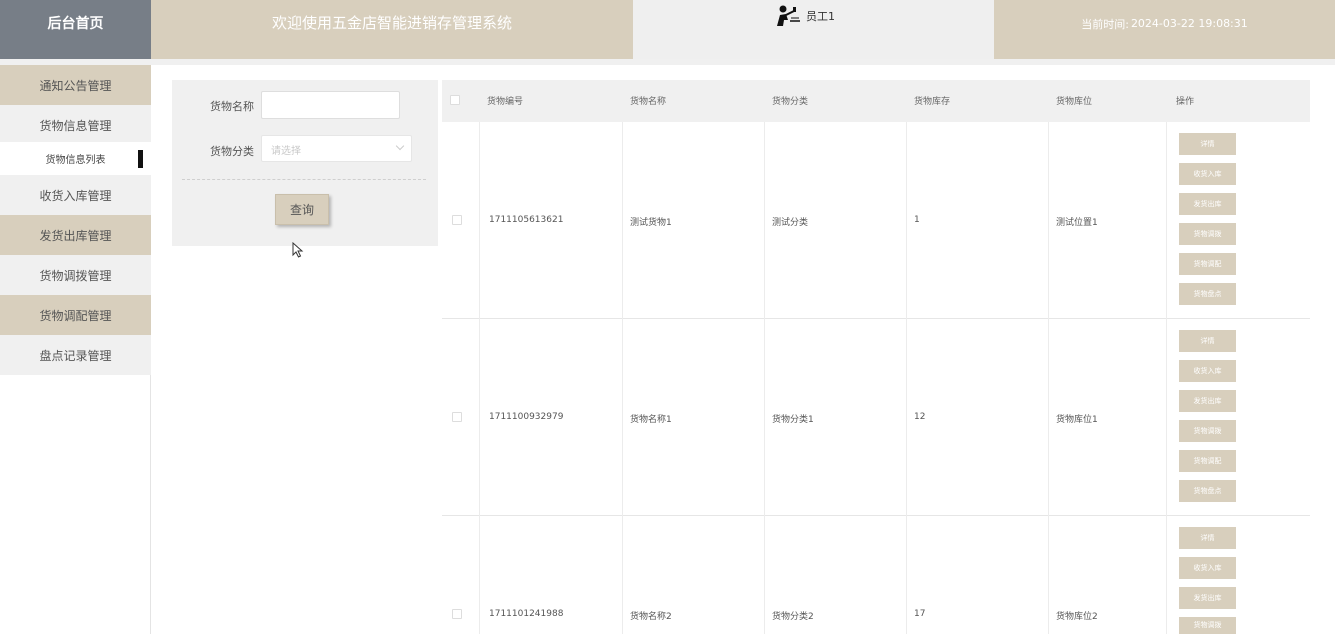 The image size is (1335, 634). I want to click on time-value: 2024-03-22 19:08:31, so click(1189, 23).